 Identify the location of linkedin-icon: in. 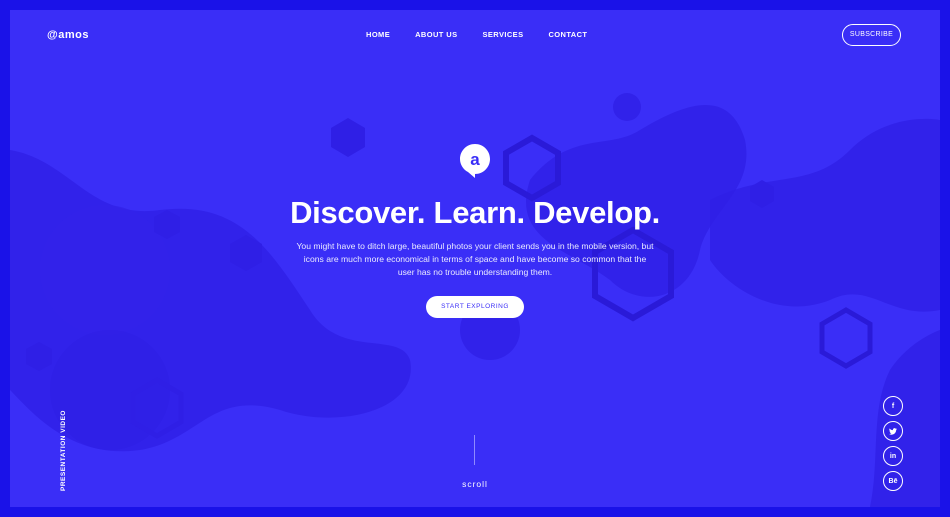
(893, 456).